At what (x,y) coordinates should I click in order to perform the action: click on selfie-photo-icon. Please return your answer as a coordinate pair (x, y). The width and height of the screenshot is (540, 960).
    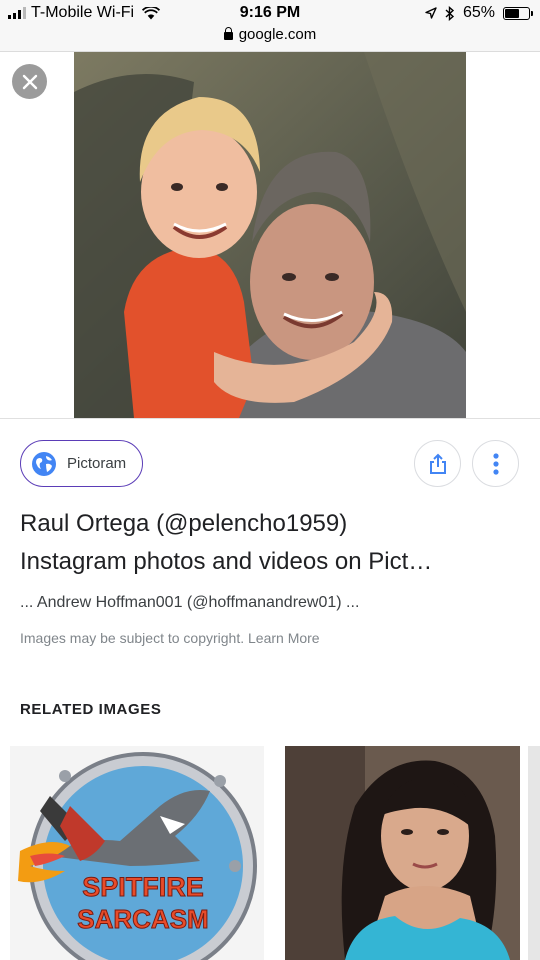
    Looking at the image, I should click on (402, 853).